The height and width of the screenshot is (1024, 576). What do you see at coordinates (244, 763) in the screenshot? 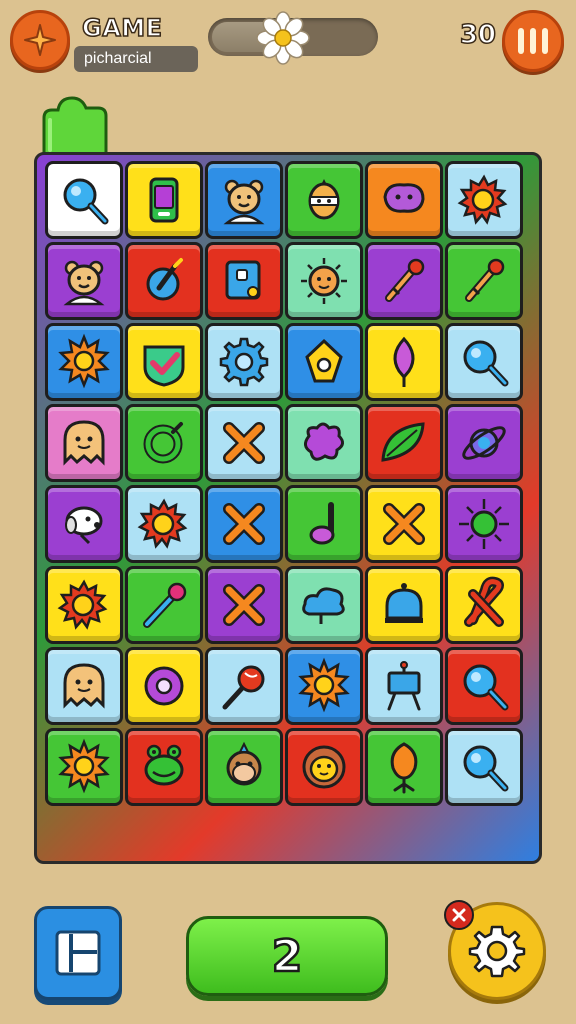
I see `monkey-icon` at bounding box center [244, 763].